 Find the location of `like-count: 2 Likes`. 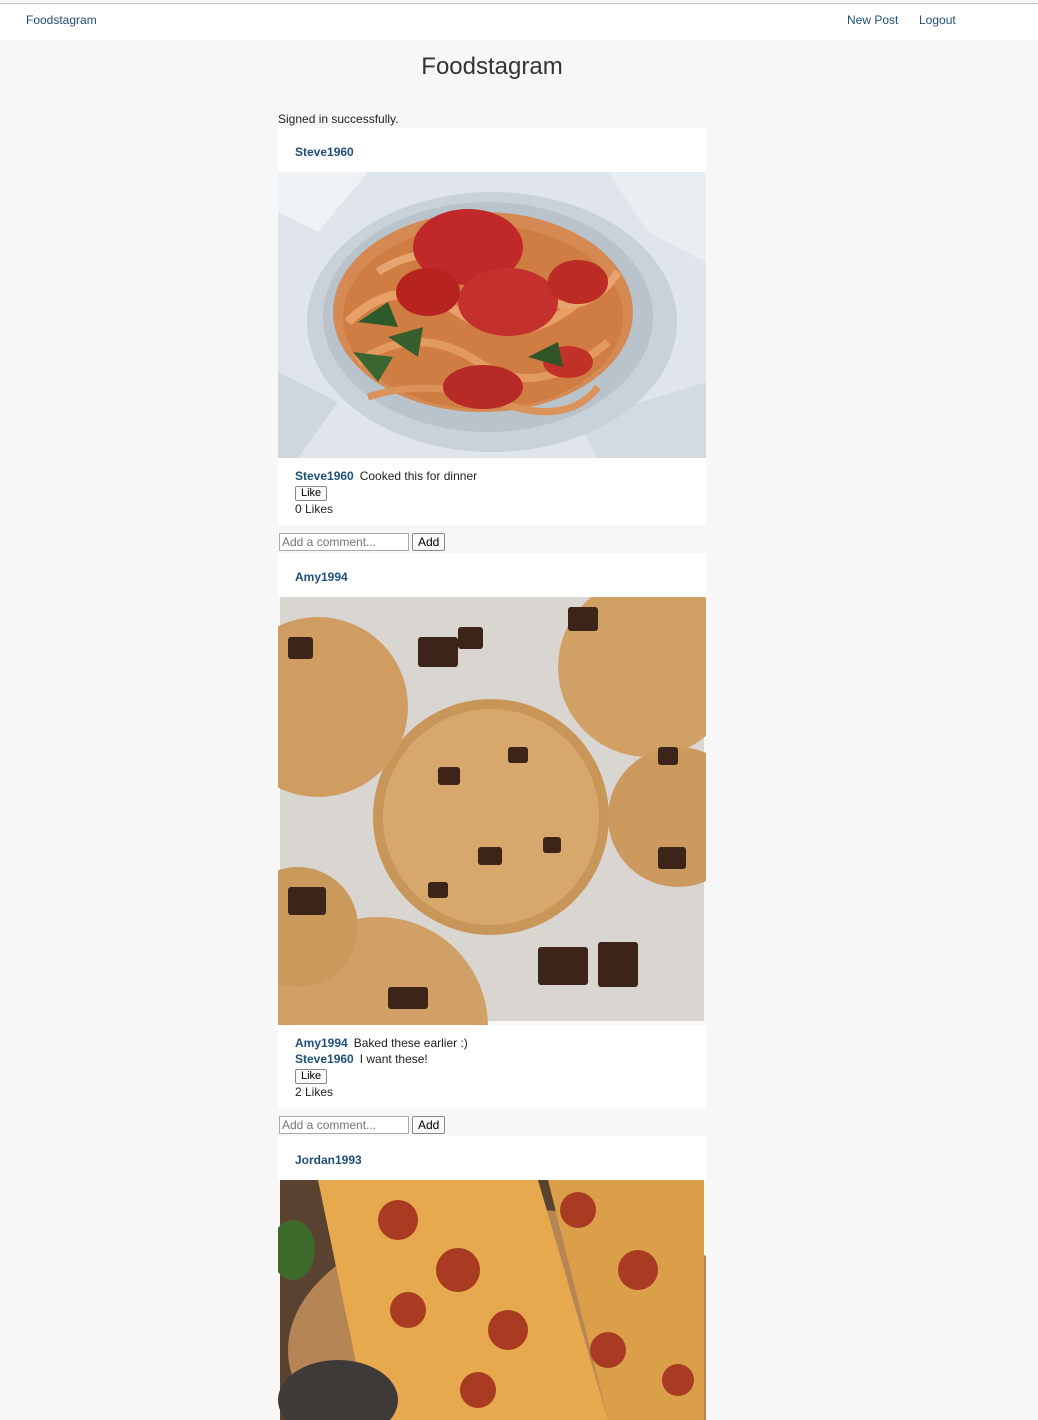

like-count: 2 Likes is located at coordinates (314, 1092).